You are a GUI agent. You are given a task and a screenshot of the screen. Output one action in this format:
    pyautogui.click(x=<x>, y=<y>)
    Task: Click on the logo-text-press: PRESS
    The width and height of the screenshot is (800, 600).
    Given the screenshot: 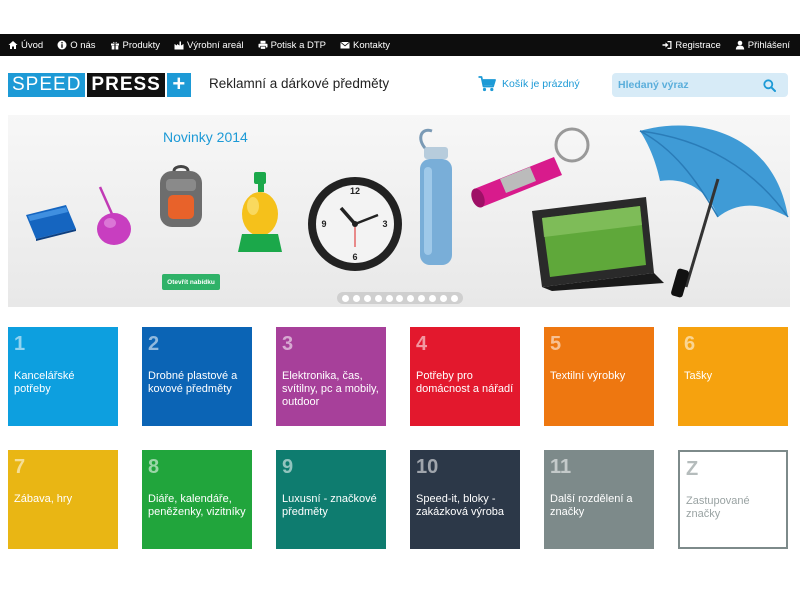 What is the action you would take?
    pyautogui.click(x=125, y=85)
    